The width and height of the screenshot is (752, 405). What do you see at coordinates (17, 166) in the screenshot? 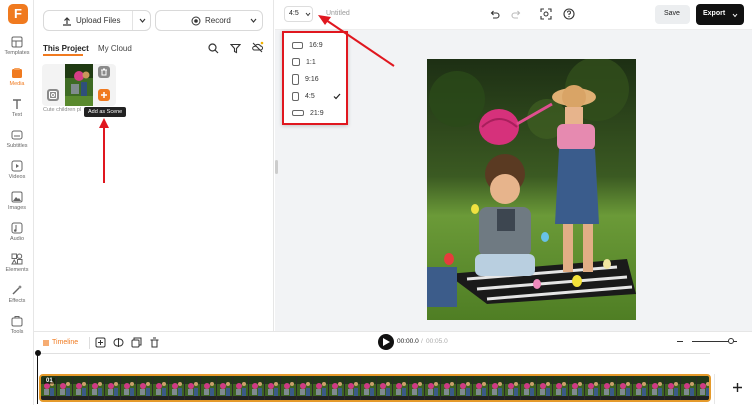
I see `video-icon` at bounding box center [17, 166].